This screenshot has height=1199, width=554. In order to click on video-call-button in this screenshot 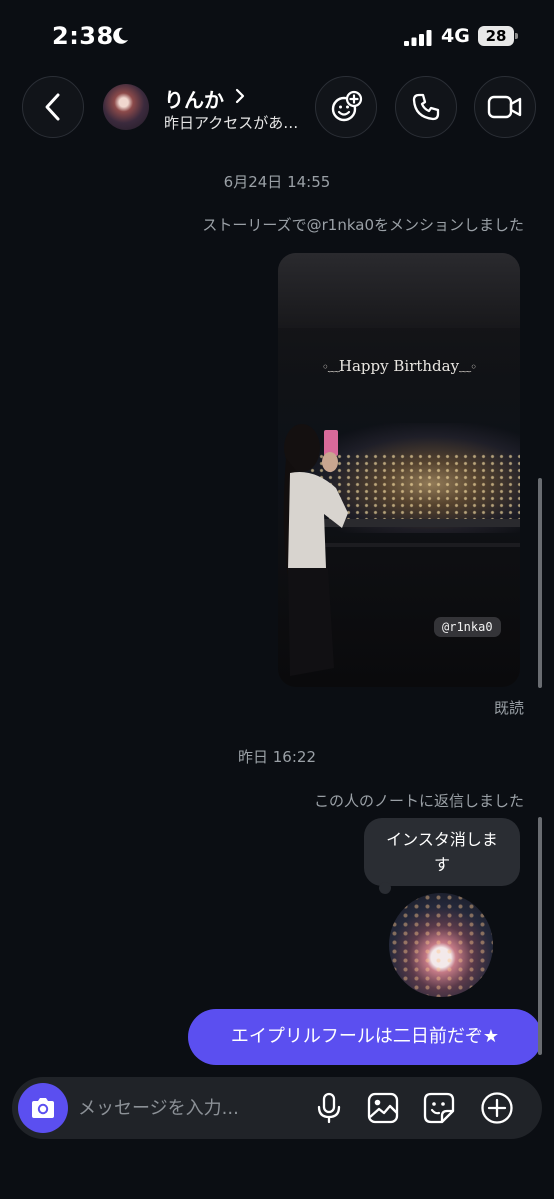, I will do `click(505, 107)`.